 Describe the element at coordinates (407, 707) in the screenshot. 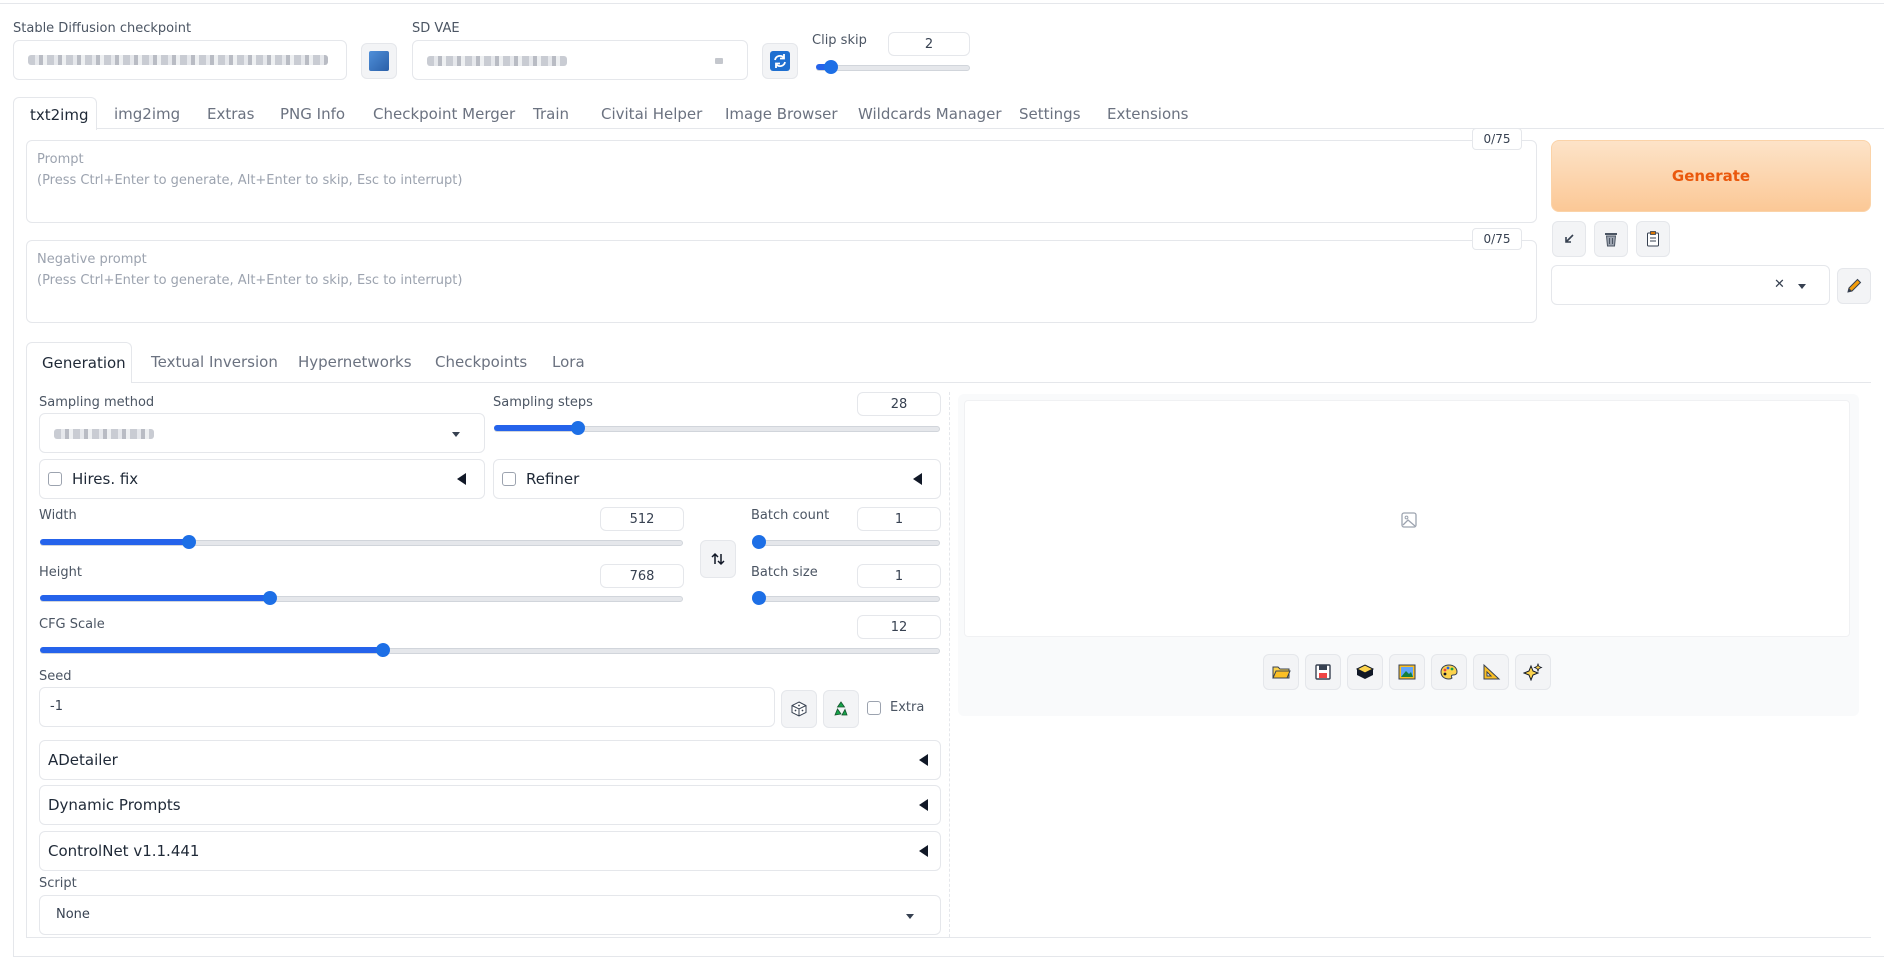

I see `seed-input: -1` at that location.